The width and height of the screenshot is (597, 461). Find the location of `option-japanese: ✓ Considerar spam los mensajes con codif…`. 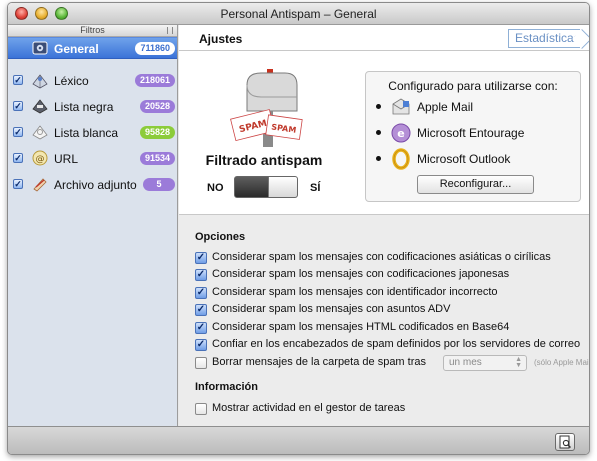

option-japanese: ✓ Considerar spam los mensajes con codif… is located at coordinates (392, 275).